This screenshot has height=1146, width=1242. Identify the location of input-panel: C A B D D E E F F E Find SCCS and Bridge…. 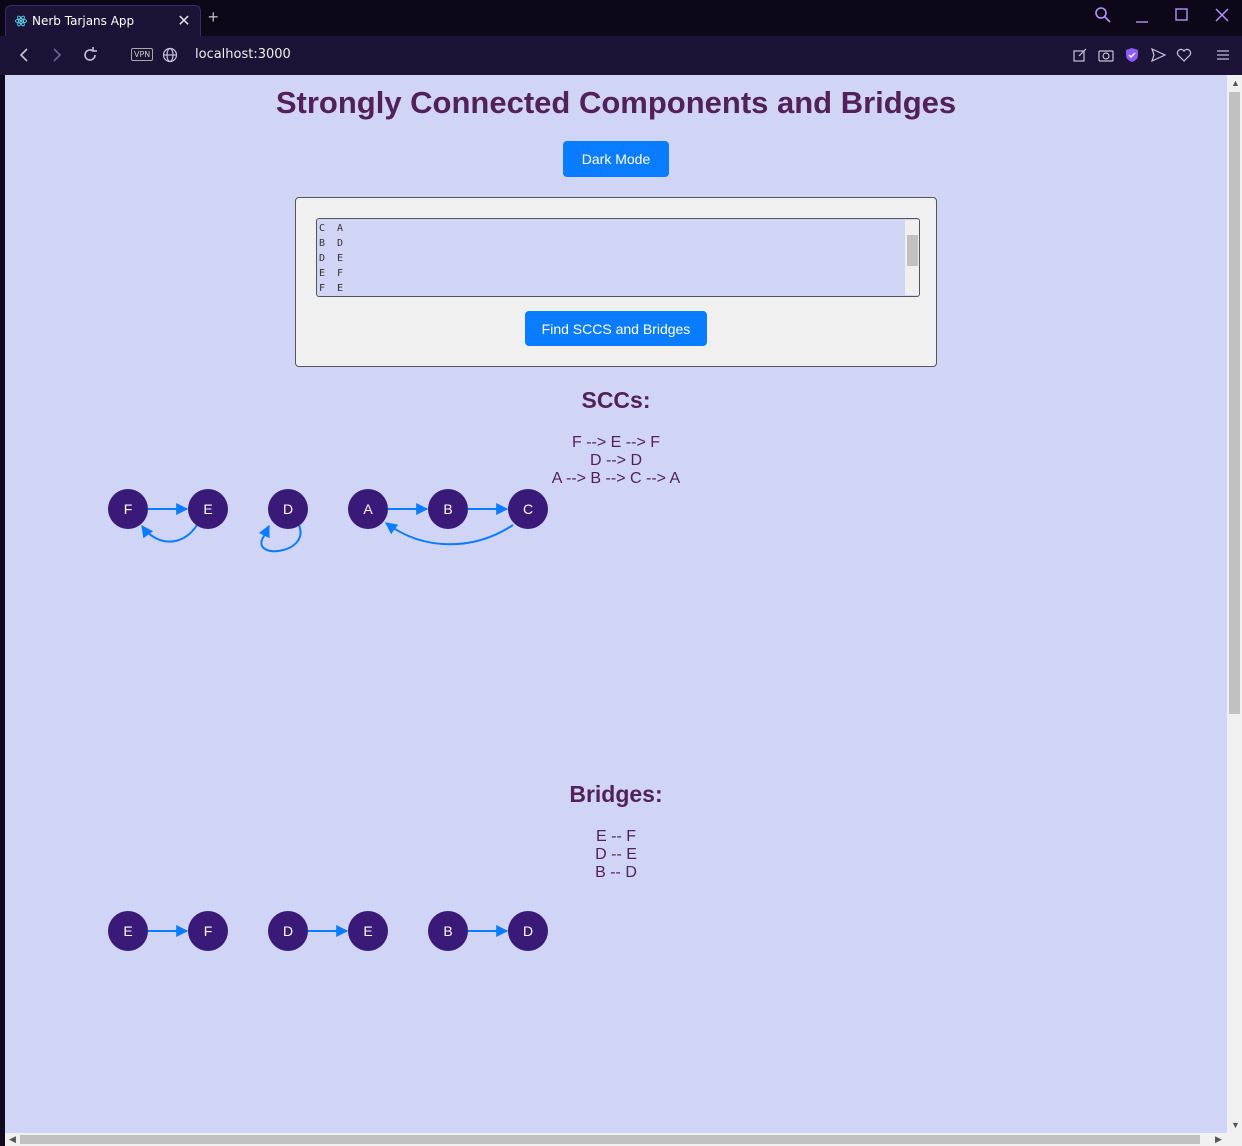
(616, 282).